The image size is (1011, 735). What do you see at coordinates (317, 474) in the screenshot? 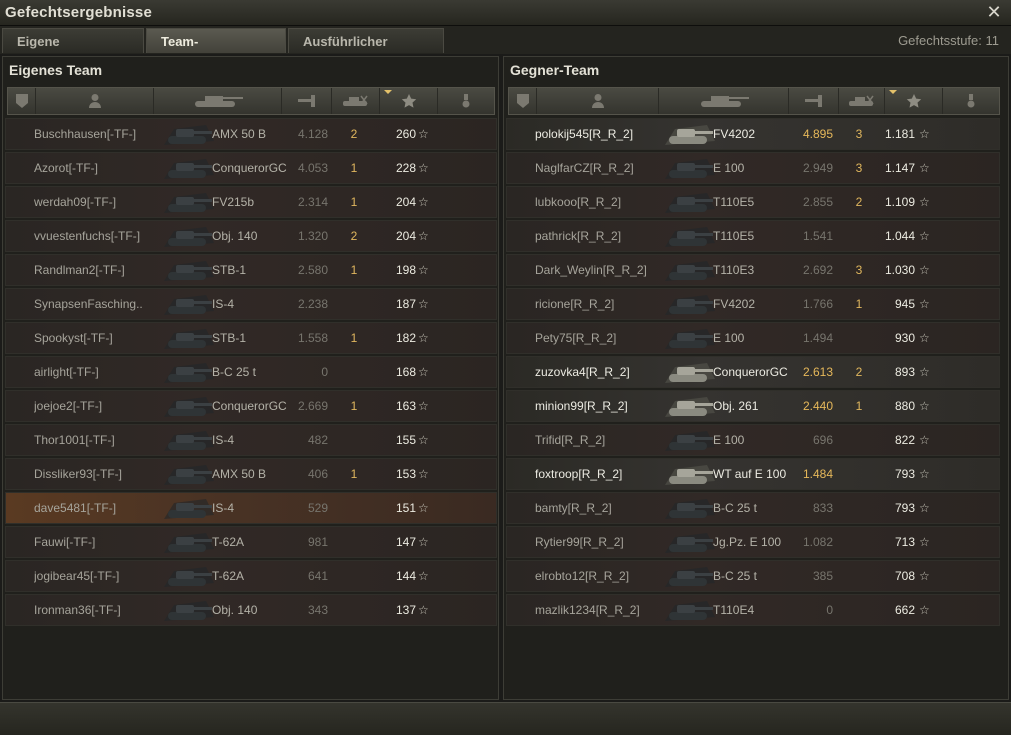
I see `damage-value: 406` at bounding box center [317, 474].